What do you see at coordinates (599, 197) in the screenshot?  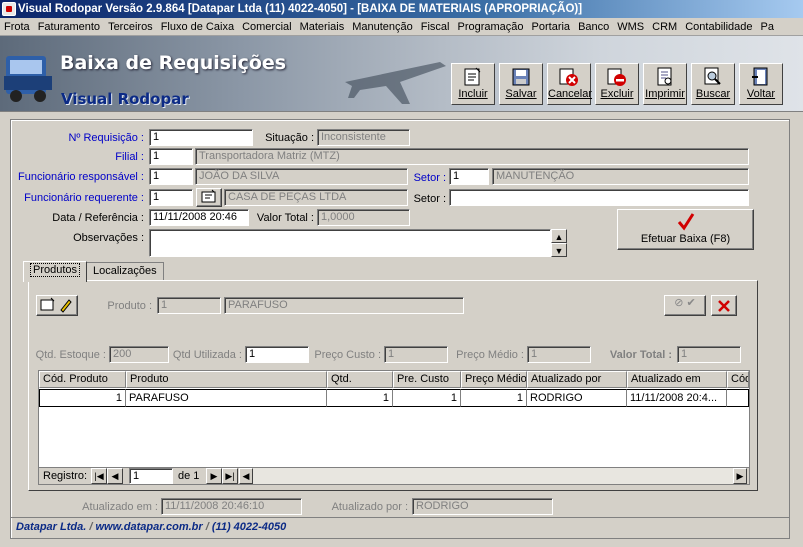 I see `setor2-input` at bounding box center [599, 197].